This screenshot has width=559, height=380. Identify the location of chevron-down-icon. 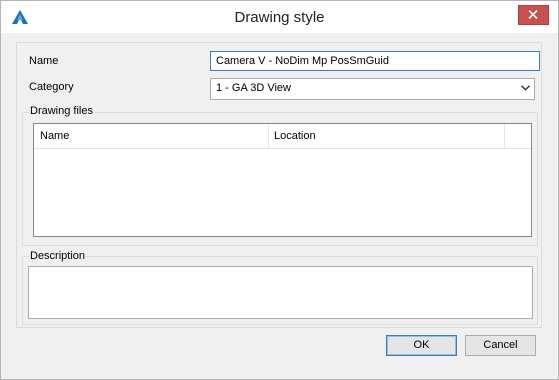
(525, 88).